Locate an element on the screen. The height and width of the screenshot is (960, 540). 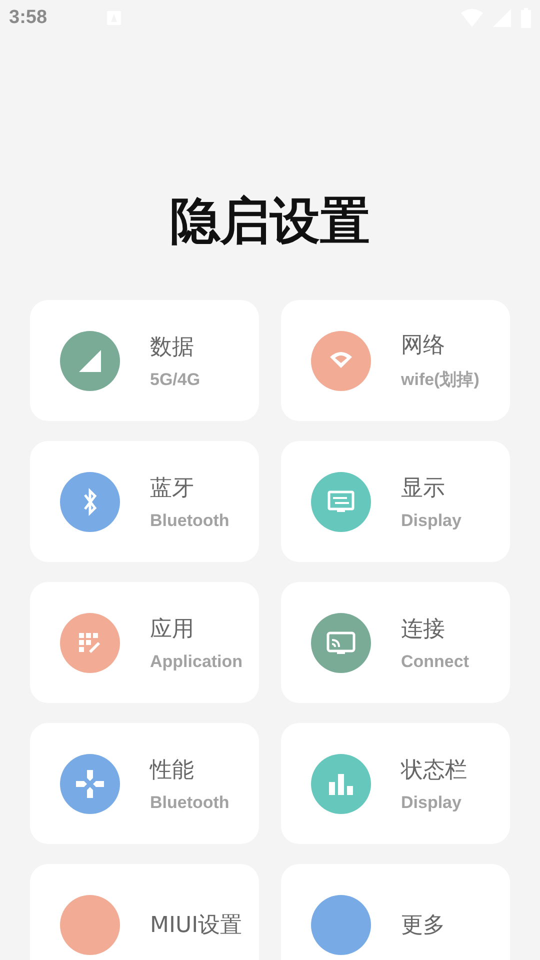
settings-card: 状态栏 Display is located at coordinates (395, 783).